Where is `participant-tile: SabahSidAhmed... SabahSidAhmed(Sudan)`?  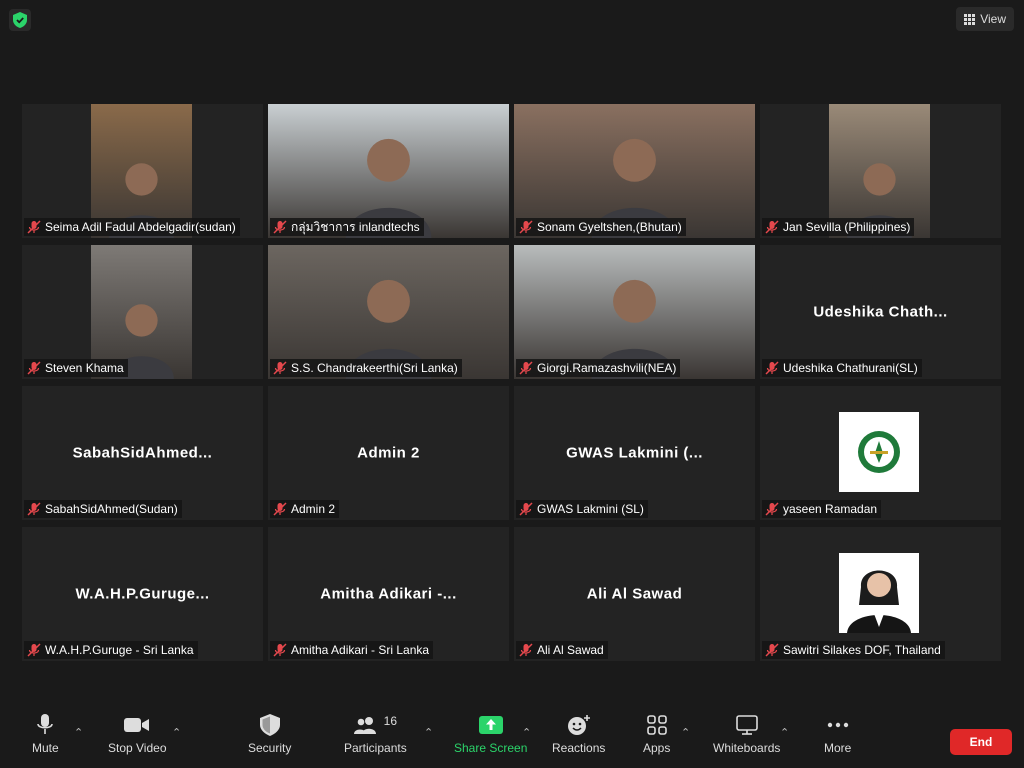 participant-tile: SabahSidAhmed... SabahSidAhmed(Sudan) is located at coordinates (142, 453).